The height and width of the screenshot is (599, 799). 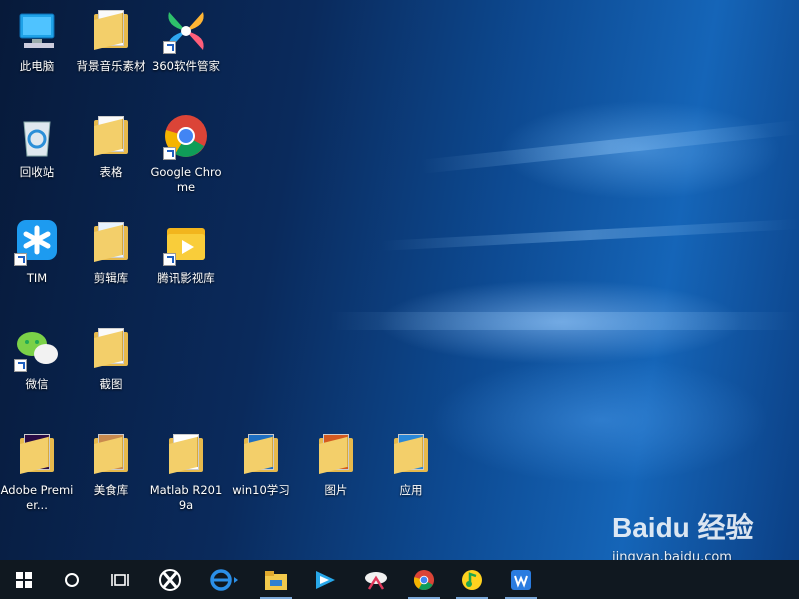 I want to click on desktop-icon-tencent-video-lib: 腾讯影视库, so click(x=186, y=253).